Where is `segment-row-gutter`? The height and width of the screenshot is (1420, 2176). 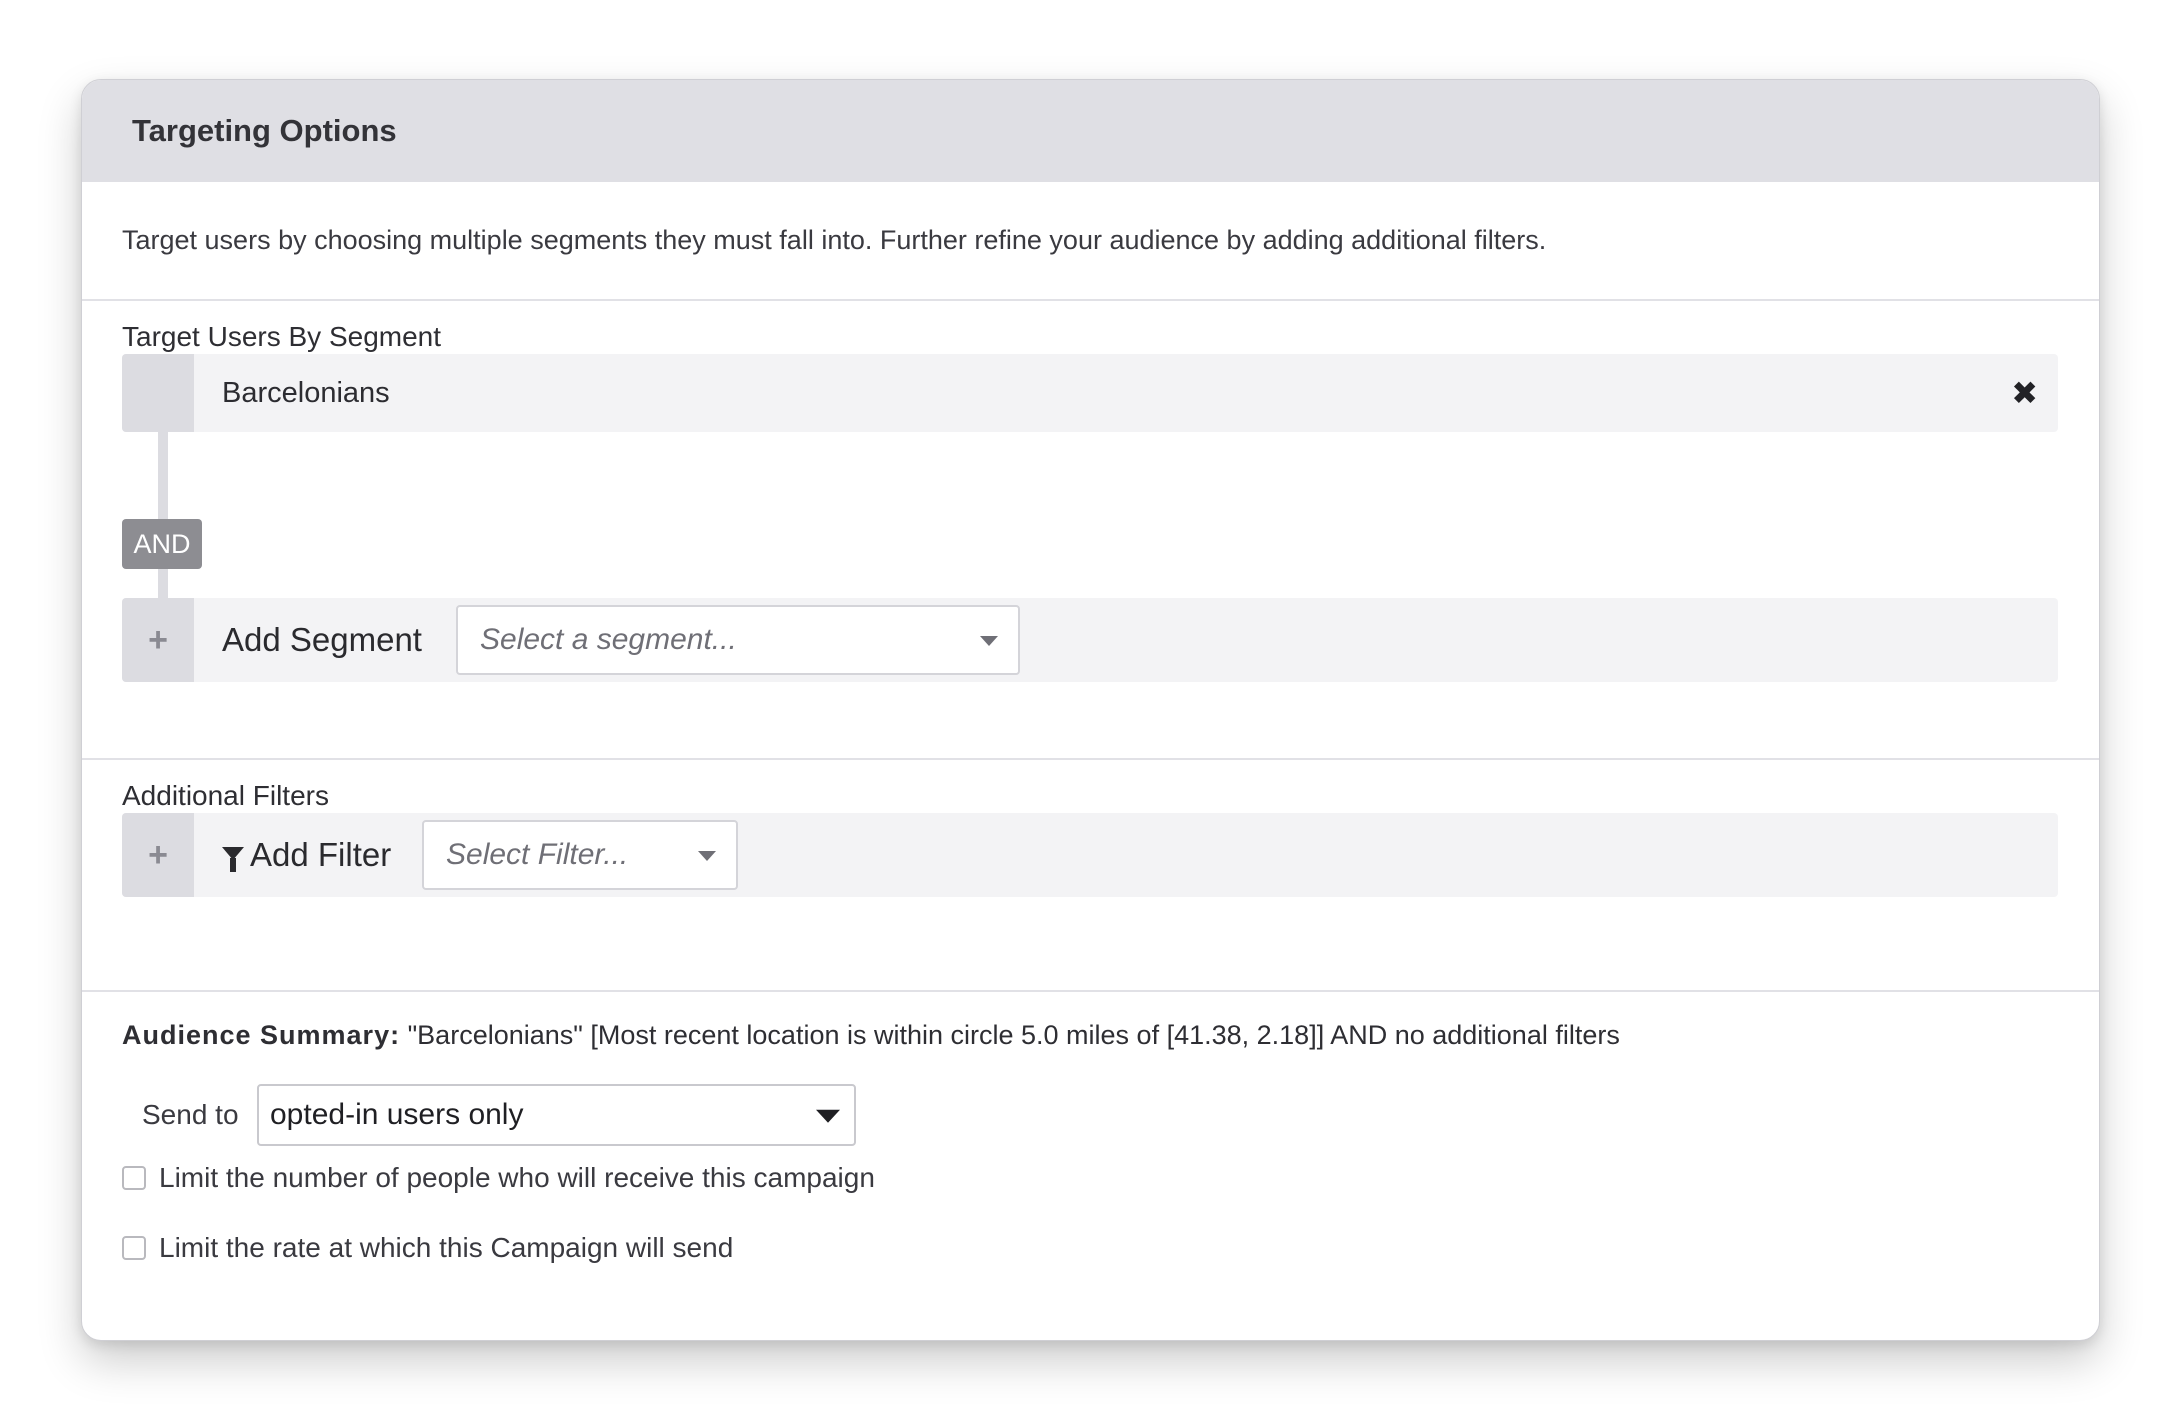
segment-row-gutter is located at coordinates (158, 393).